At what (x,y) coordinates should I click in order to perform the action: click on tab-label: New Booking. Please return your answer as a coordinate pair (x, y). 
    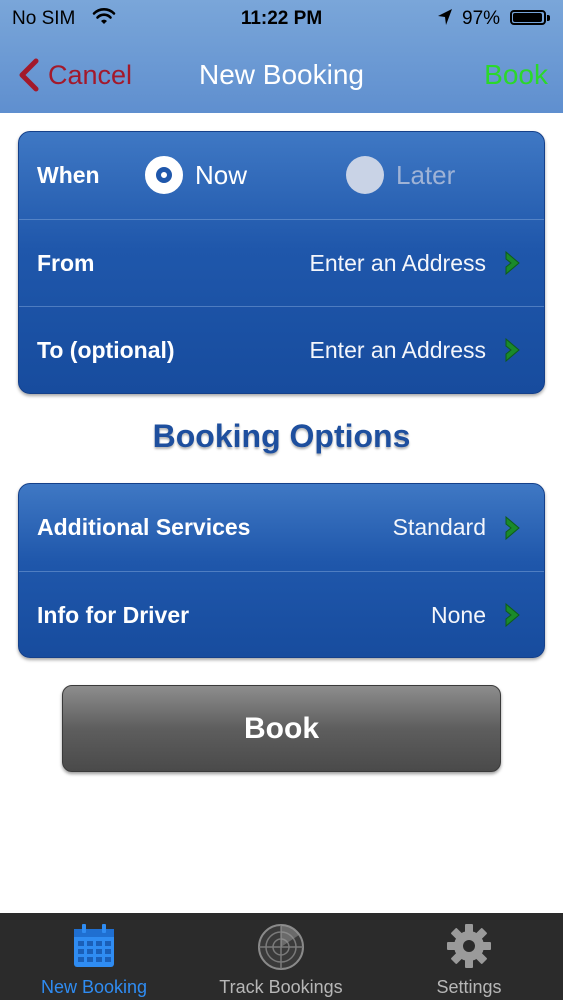
    Looking at the image, I should click on (94, 987).